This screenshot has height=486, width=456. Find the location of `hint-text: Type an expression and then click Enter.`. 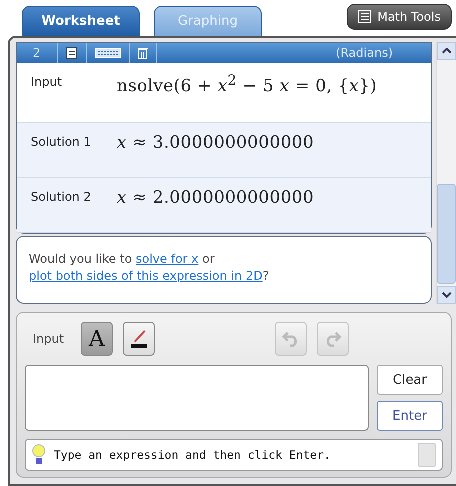

hint-text: Type an expression and then click Enter. is located at coordinates (192, 455).